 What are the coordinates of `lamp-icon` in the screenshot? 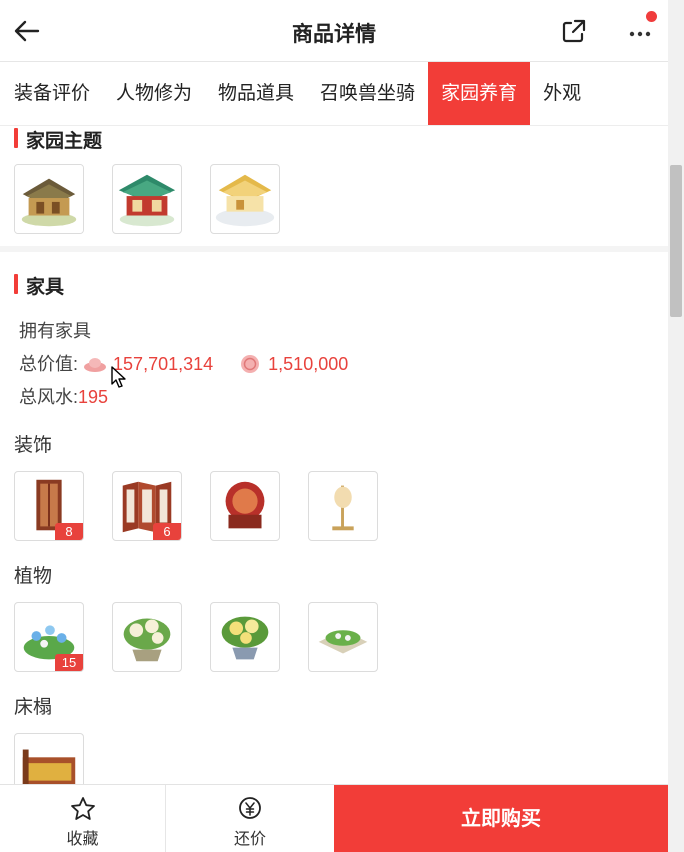 It's located at (343, 508).